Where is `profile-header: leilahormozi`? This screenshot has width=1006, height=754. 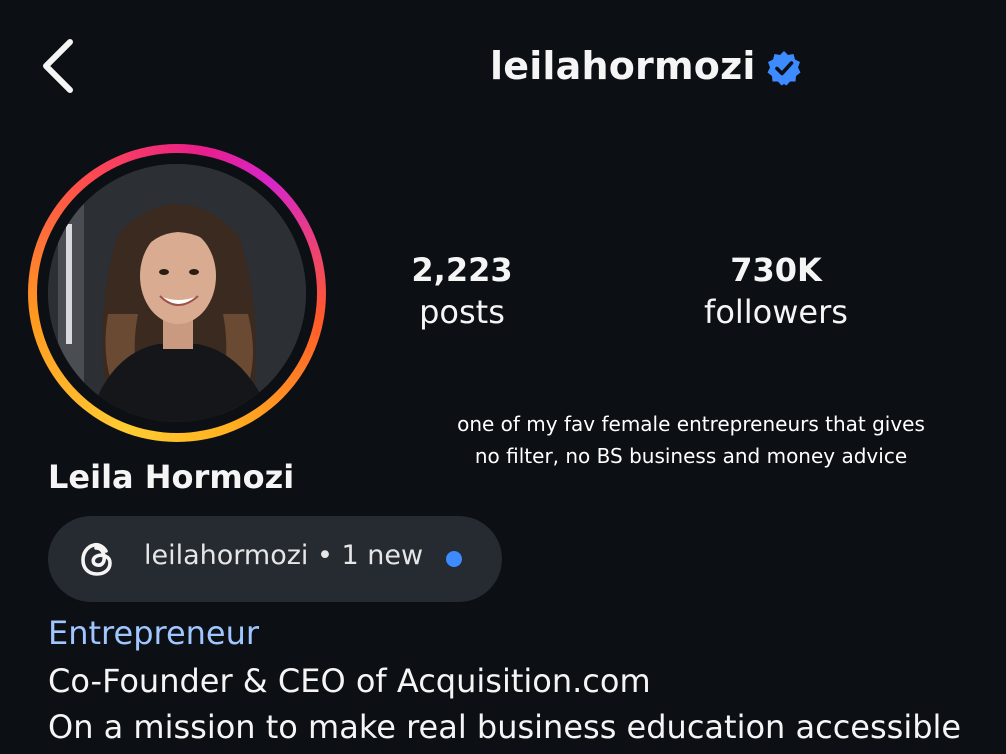 profile-header: leilahormozi is located at coordinates (503, 67).